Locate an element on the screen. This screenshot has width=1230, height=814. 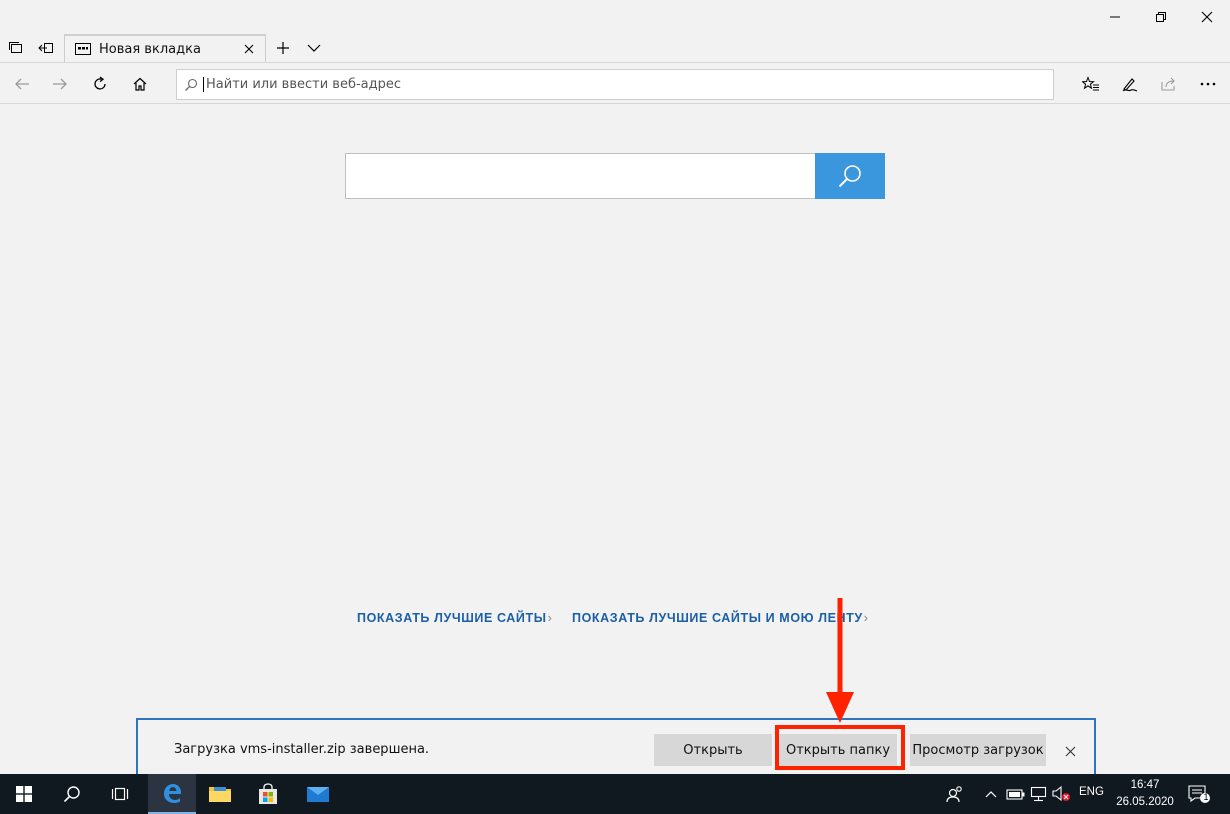
pen-icon is located at coordinates (1130, 85).